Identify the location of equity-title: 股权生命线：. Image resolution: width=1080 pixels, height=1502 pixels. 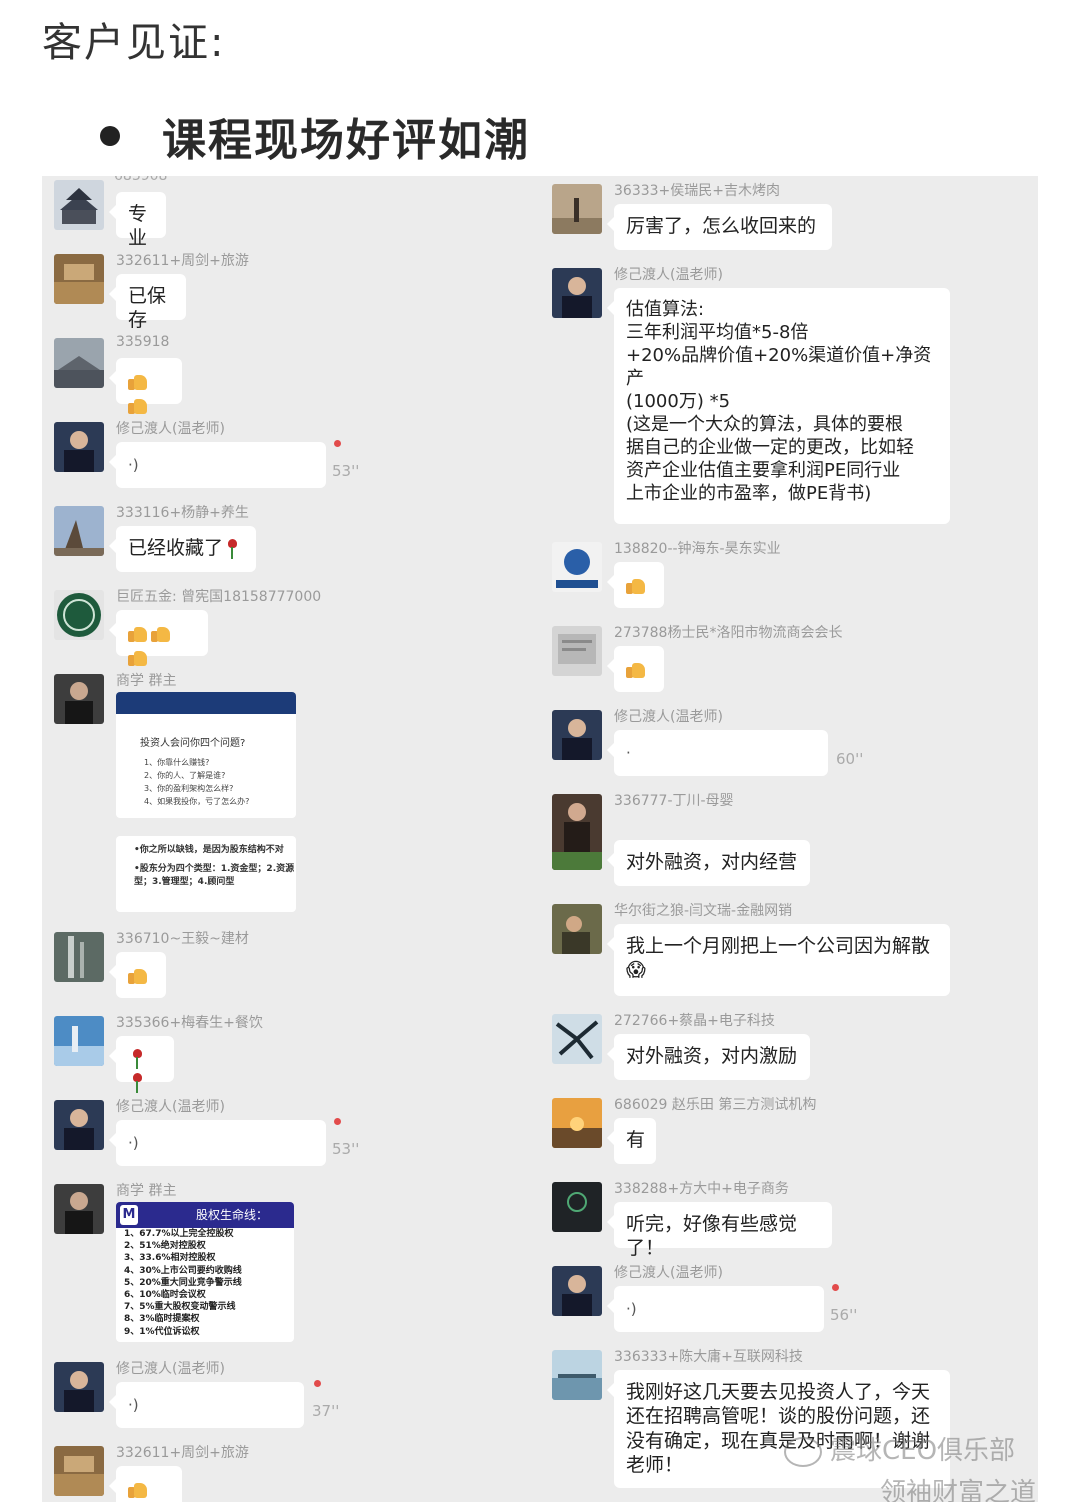
(232, 1215).